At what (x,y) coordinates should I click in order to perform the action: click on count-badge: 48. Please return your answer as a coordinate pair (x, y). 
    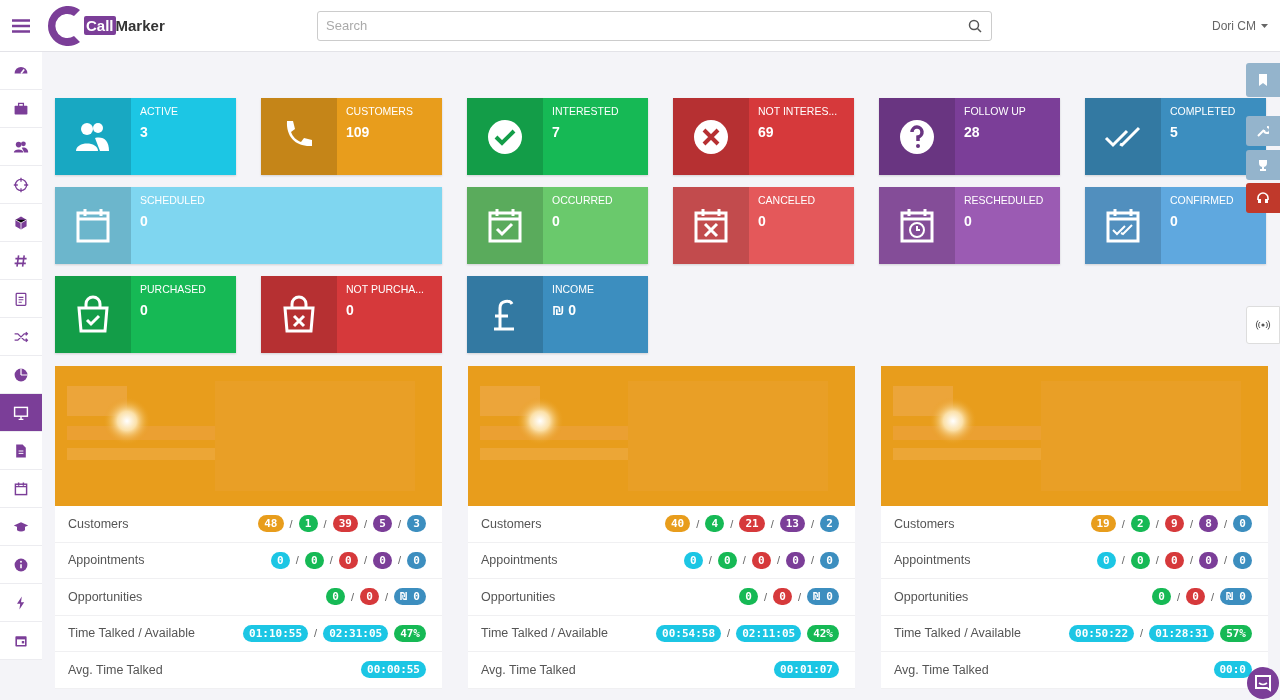
    Looking at the image, I should click on (271, 524).